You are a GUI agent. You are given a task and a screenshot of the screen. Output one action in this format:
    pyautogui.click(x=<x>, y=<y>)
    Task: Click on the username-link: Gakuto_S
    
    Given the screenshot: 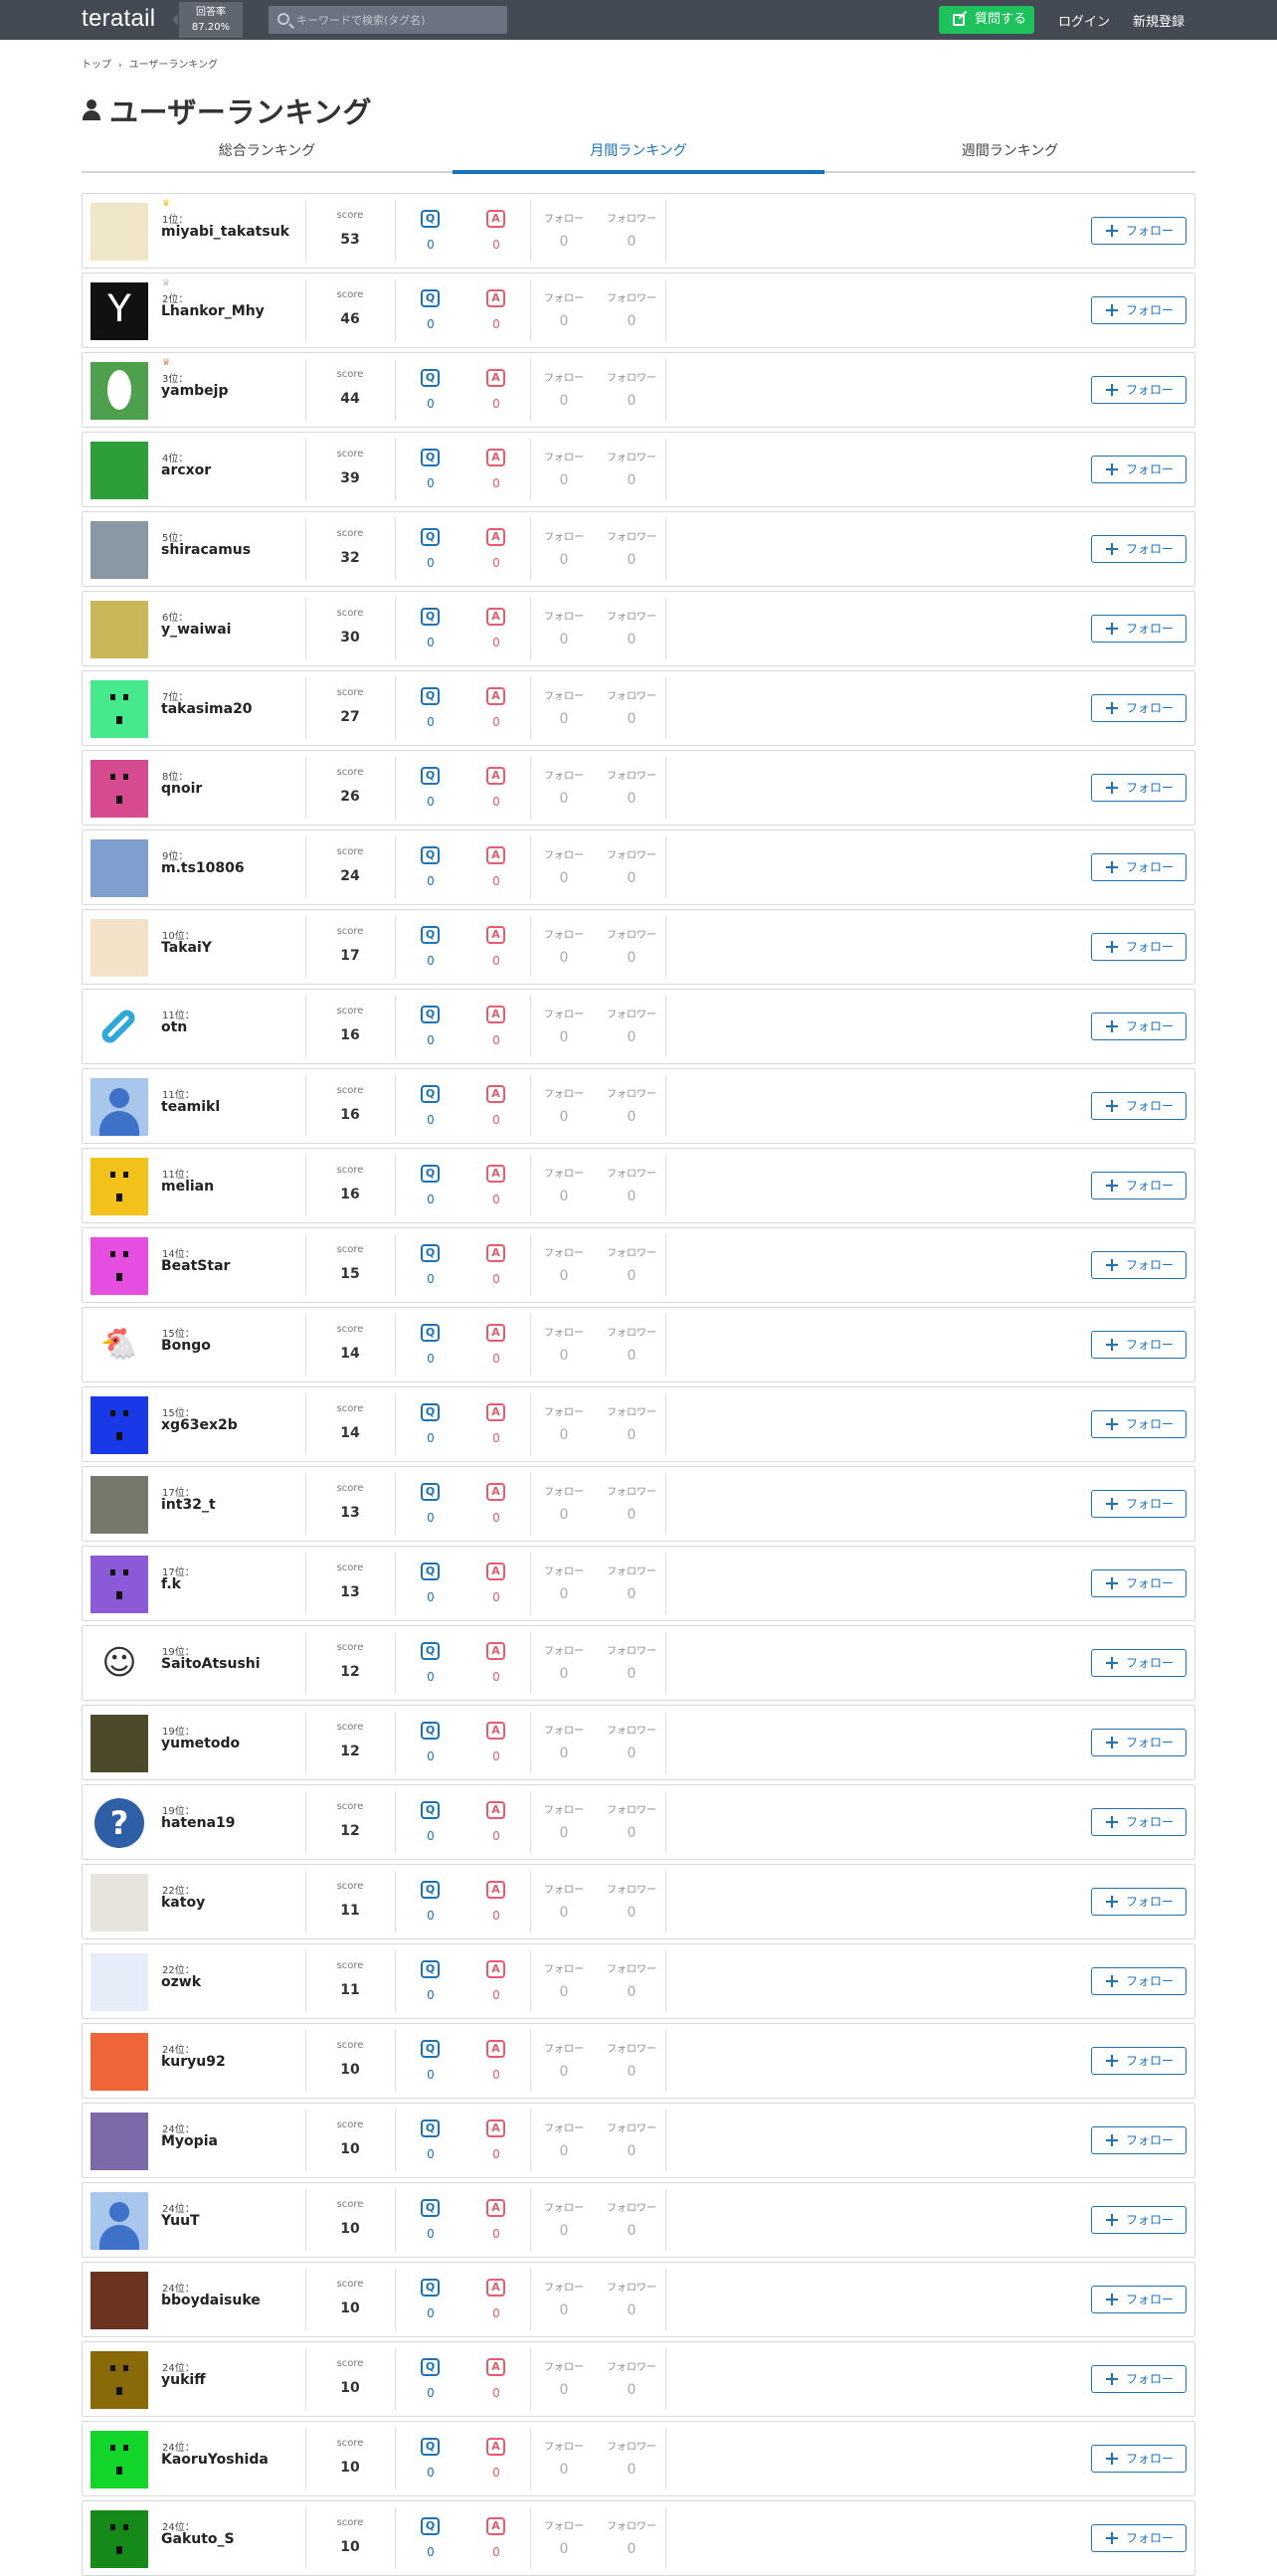 What is the action you would take?
    pyautogui.click(x=198, y=2539)
    